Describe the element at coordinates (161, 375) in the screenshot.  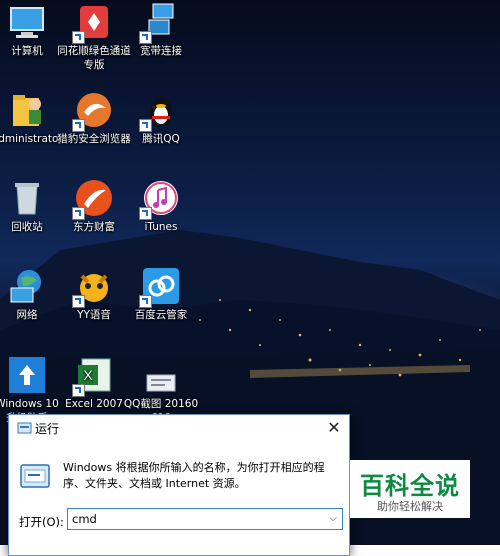
I see `image-file-icon` at that location.